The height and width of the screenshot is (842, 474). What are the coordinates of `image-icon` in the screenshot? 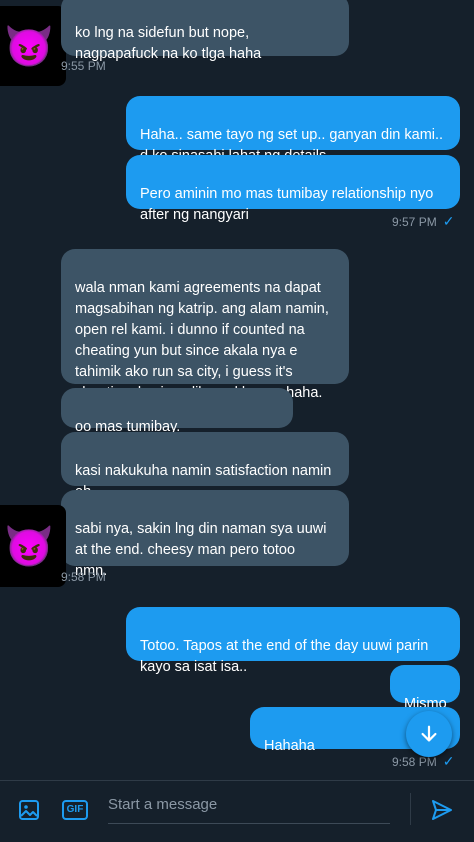 It's located at (29, 810).